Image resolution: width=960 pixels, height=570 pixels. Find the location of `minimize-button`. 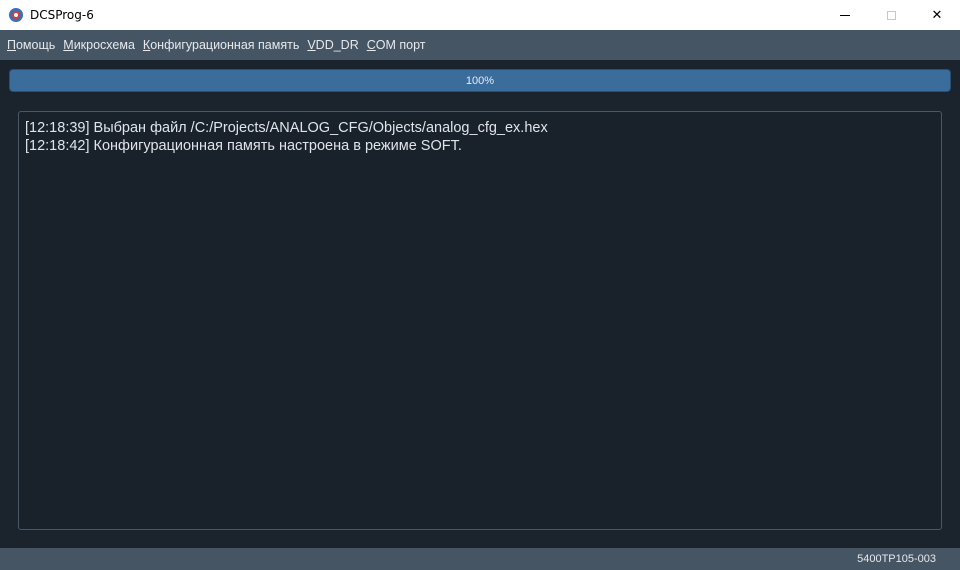

minimize-button is located at coordinates (845, 15).